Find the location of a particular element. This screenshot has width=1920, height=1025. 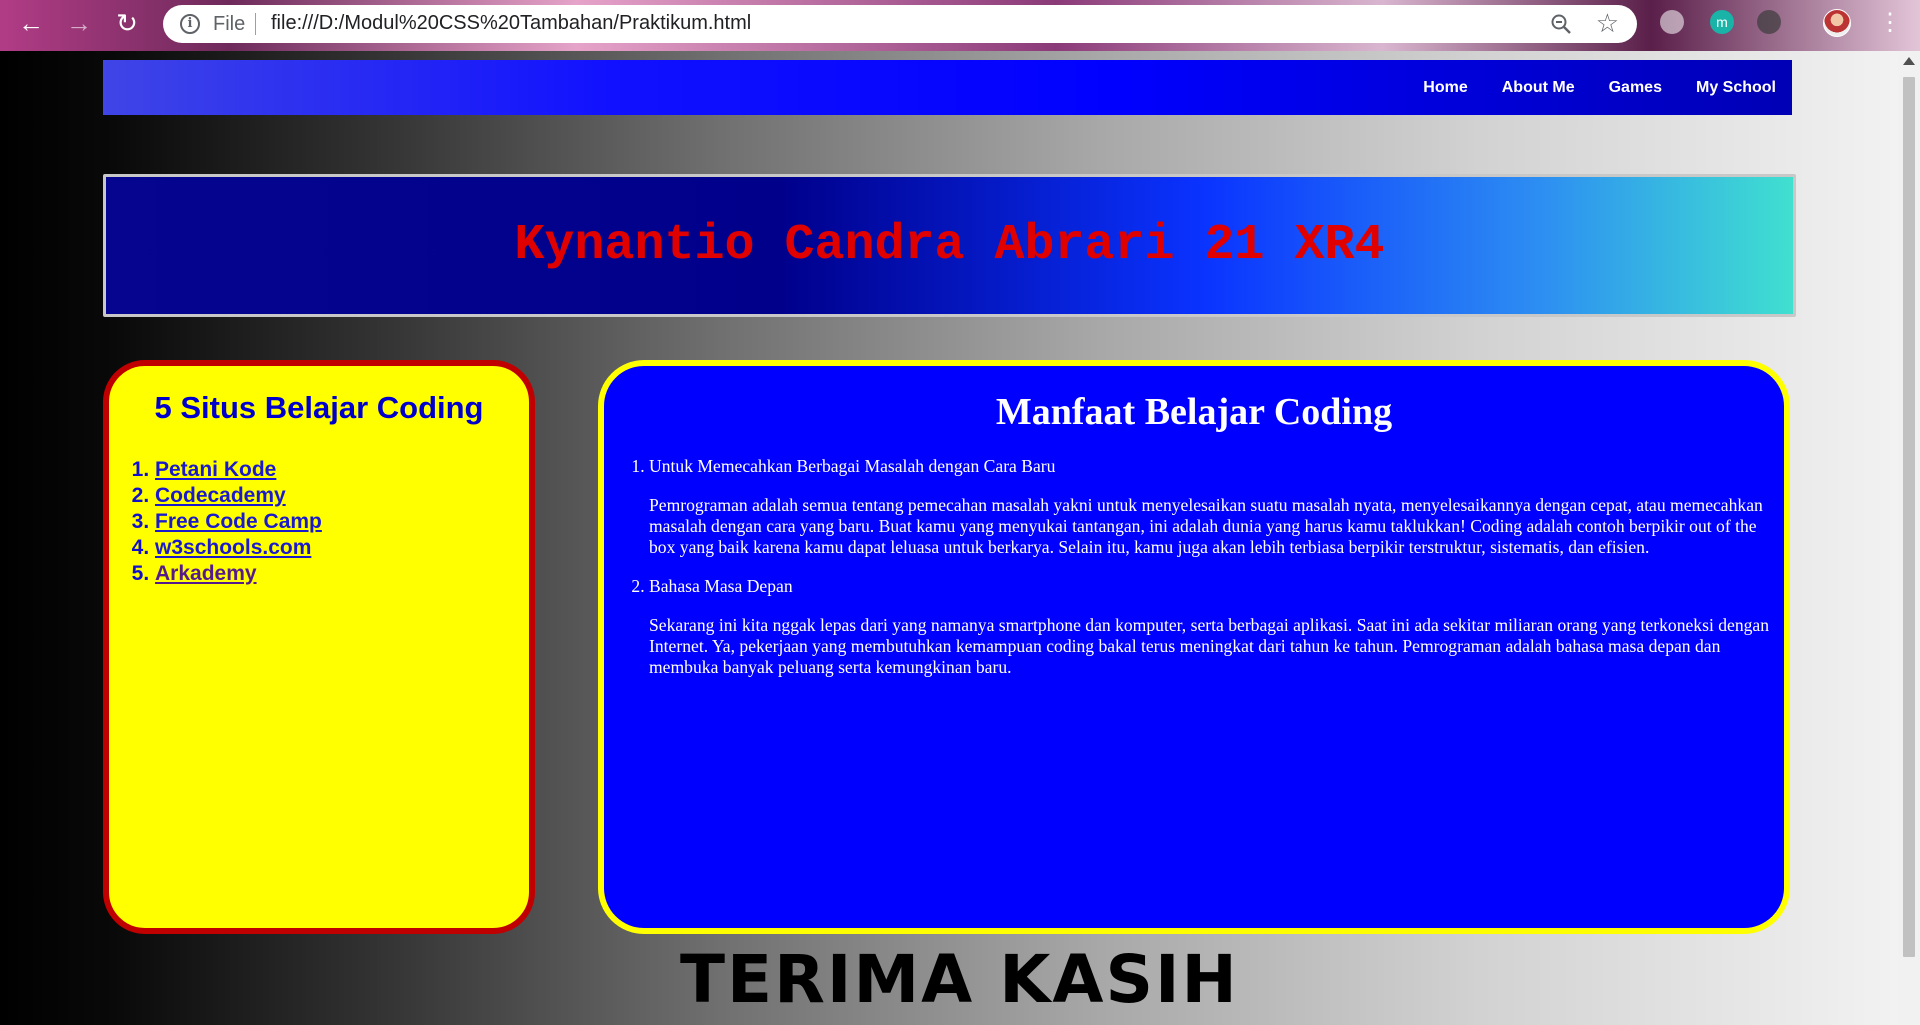

page-title: Kynantio Candra Abrari 21 XR4 is located at coordinates (949, 245).